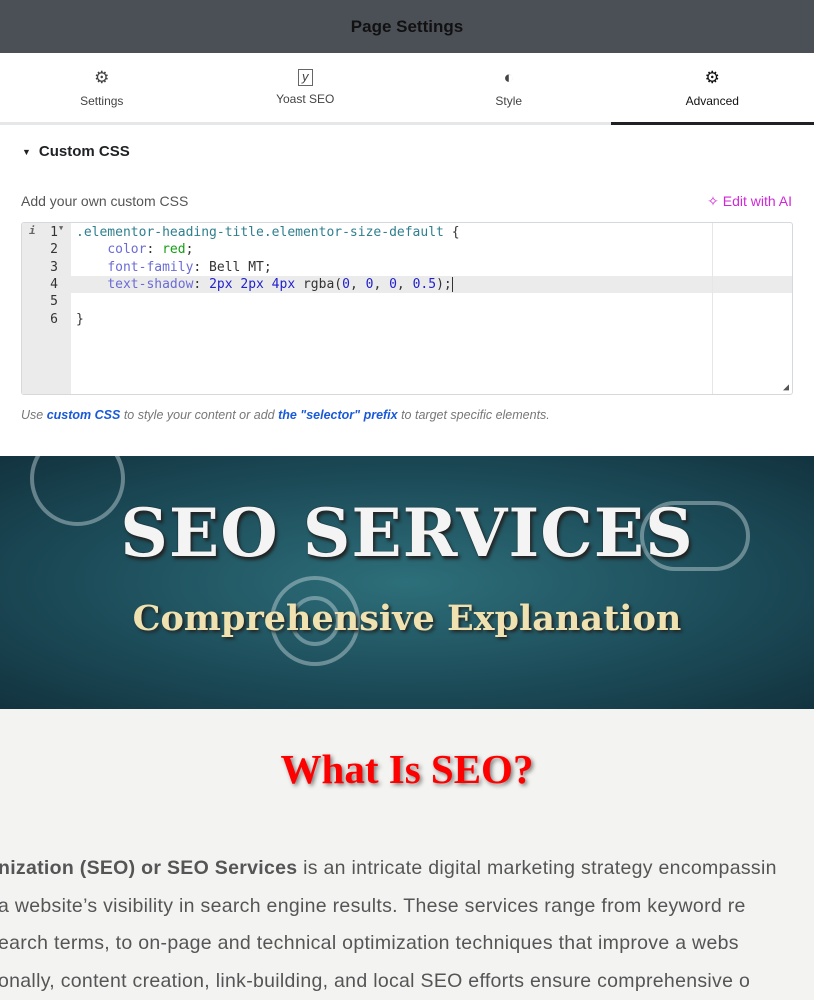 The width and height of the screenshot is (814, 1000). I want to click on banner-title: SEO SERVICES, so click(407, 533).